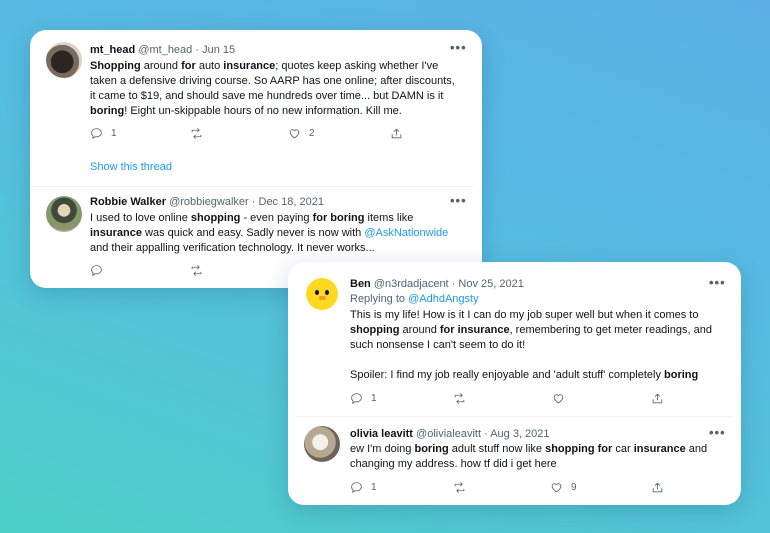  What do you see at coordinates (357, 66) in the screenshot?
I see `text-segment: ; quotes keep asking whether I've` at bounding box center [357, 66].